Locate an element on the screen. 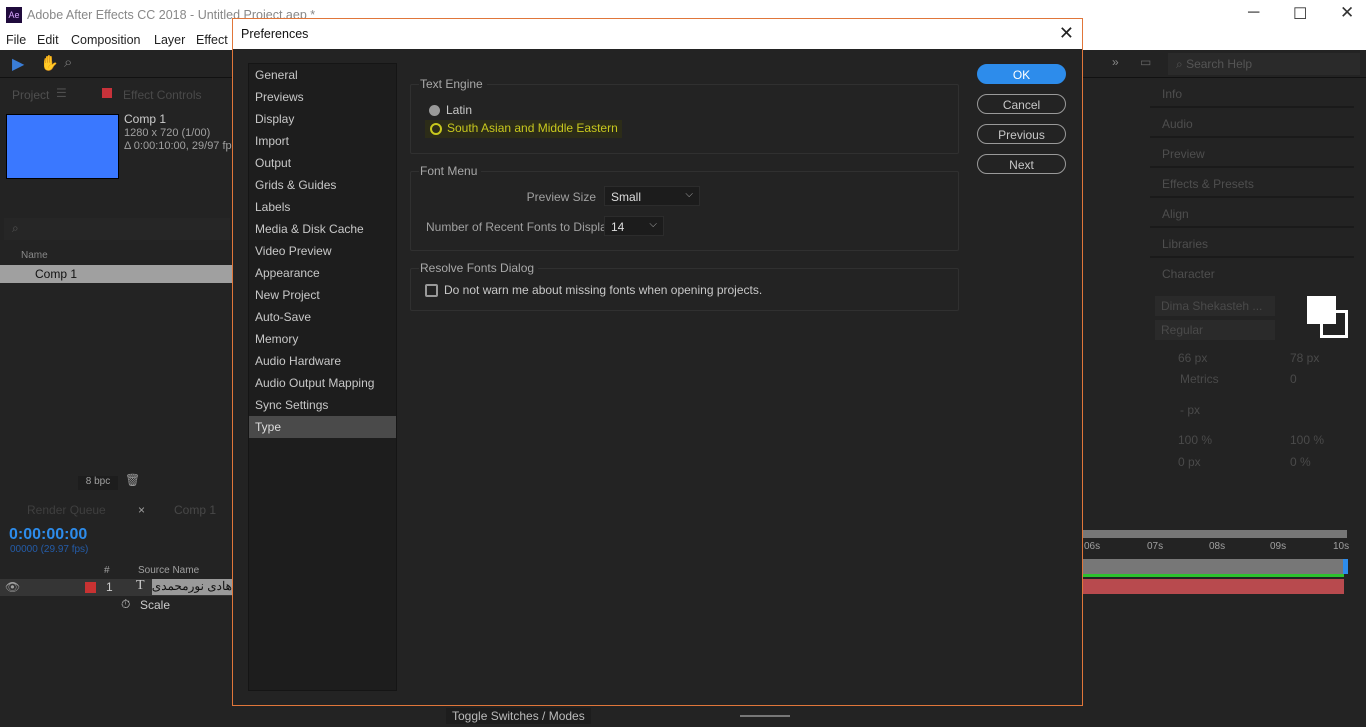 This screenshot has width=1366, height=727. menu-icon: ☰ is located at coordinates (61, 93).